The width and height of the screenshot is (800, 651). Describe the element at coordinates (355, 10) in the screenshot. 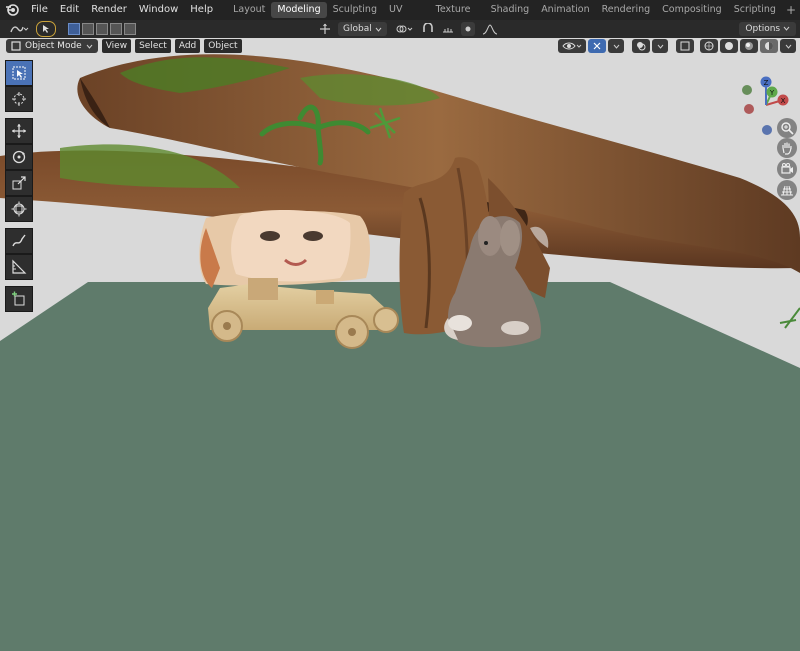

I see `tab-sculpting: Sculpting` at that location.